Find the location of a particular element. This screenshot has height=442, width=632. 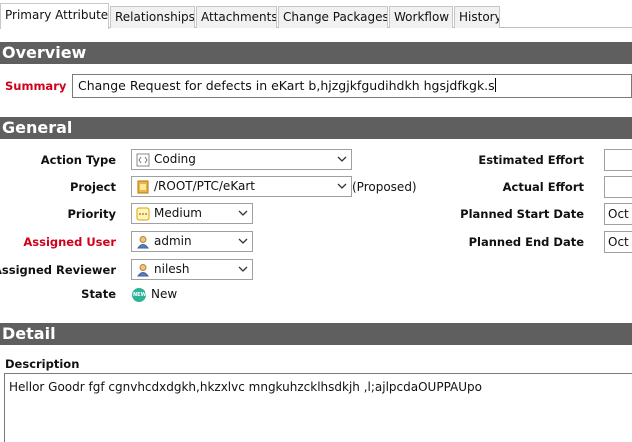

actual-effort-input is located at coordinates (618, 187).